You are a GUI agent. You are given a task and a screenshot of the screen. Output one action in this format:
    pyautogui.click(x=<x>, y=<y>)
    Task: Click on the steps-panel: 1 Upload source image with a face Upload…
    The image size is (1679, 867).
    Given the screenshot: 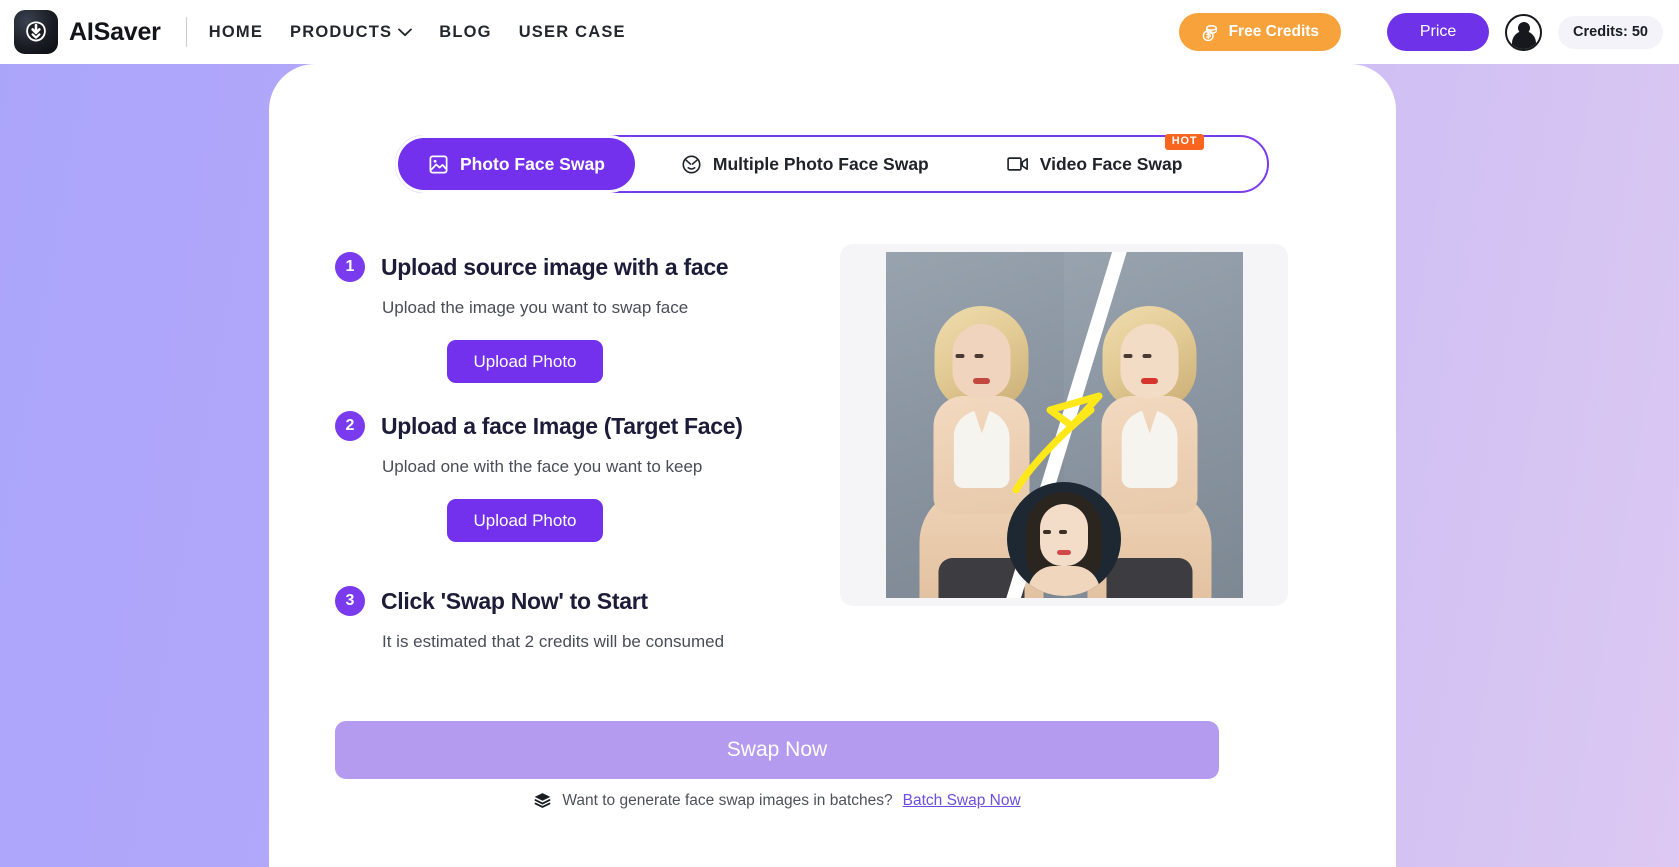 What is the action you would take?
    pyautogui.click(x=570, y=452)
    